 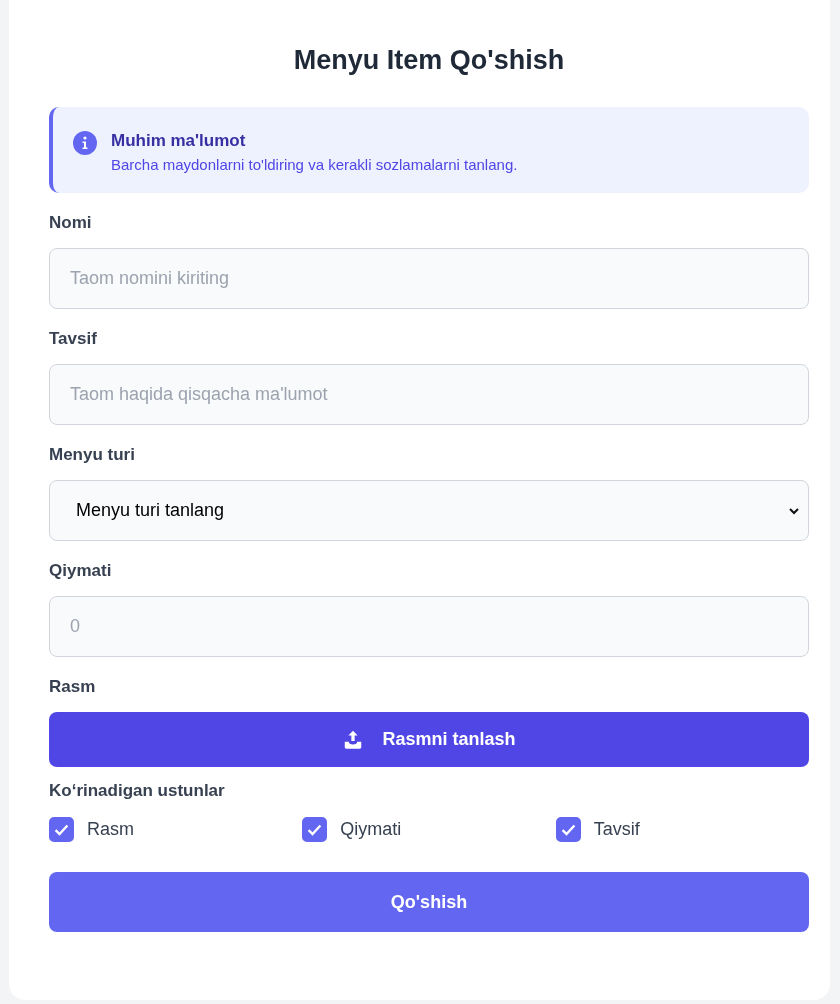 I want to click on input-field: 0, so click(x=429, y=626).